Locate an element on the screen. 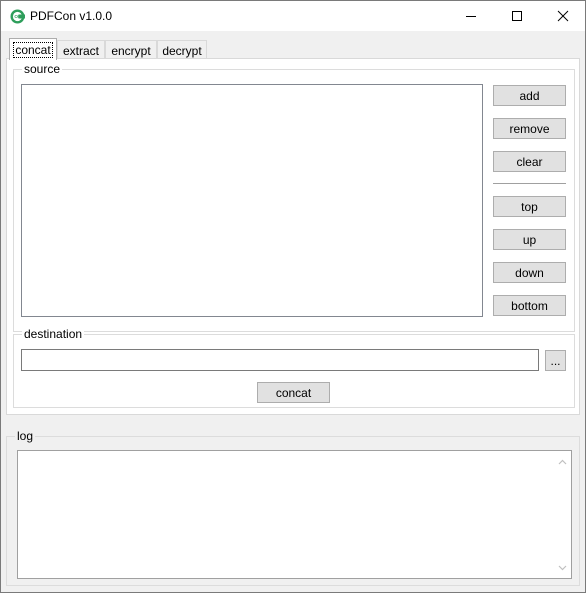 The height and width of the screenshot is (593, 586). move-down-button: down is located at coordinates (529, 272).